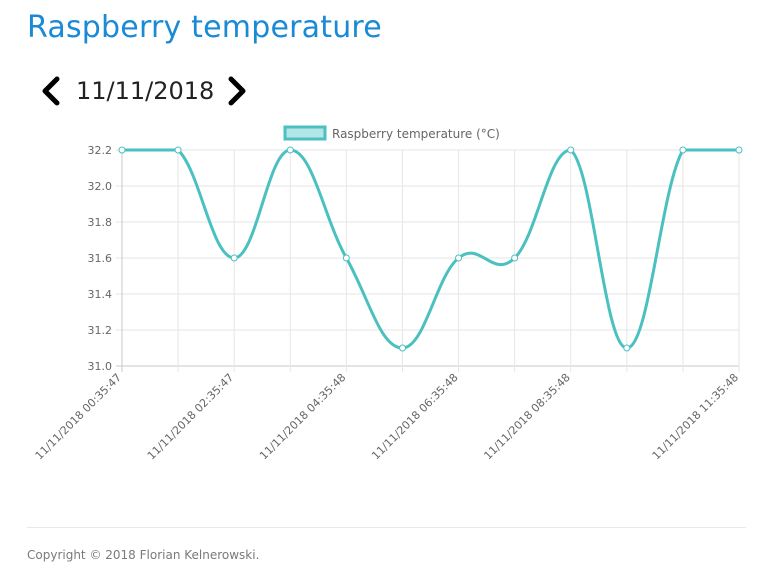  I want to click on page-title: Raspberry temperature, so click(204, 27).